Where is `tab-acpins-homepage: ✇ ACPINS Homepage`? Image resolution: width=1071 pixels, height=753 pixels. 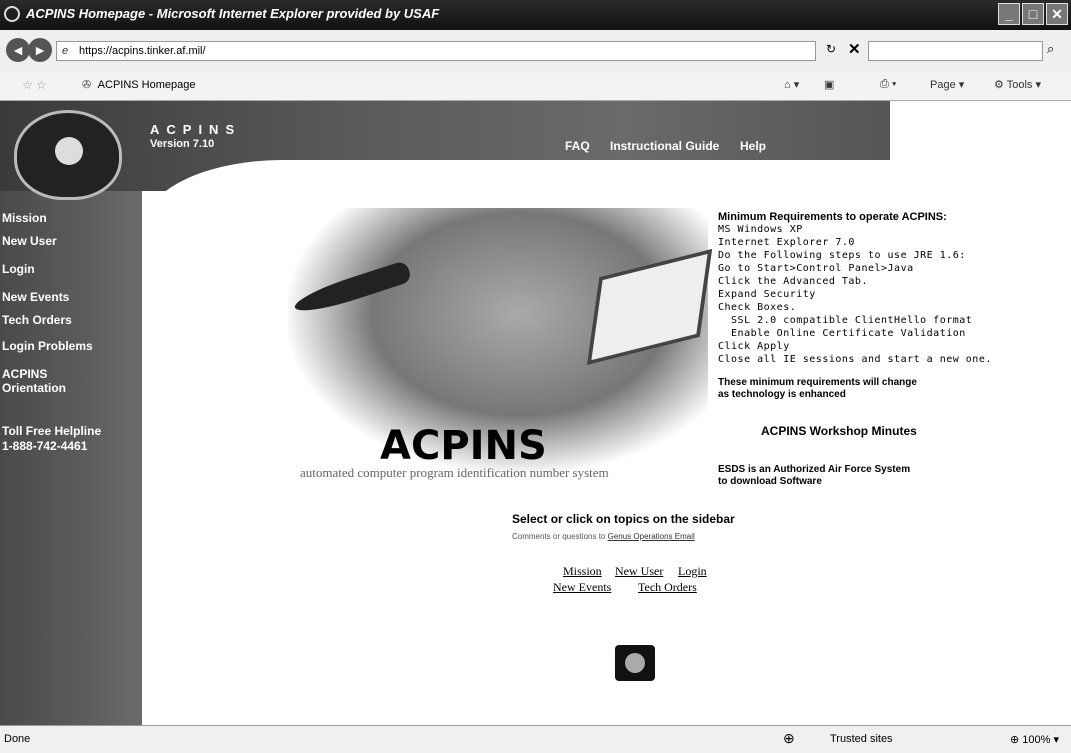
tab-acpins-homepage: ✇ ACPINS Homepage is located at coordinates (139, 84).